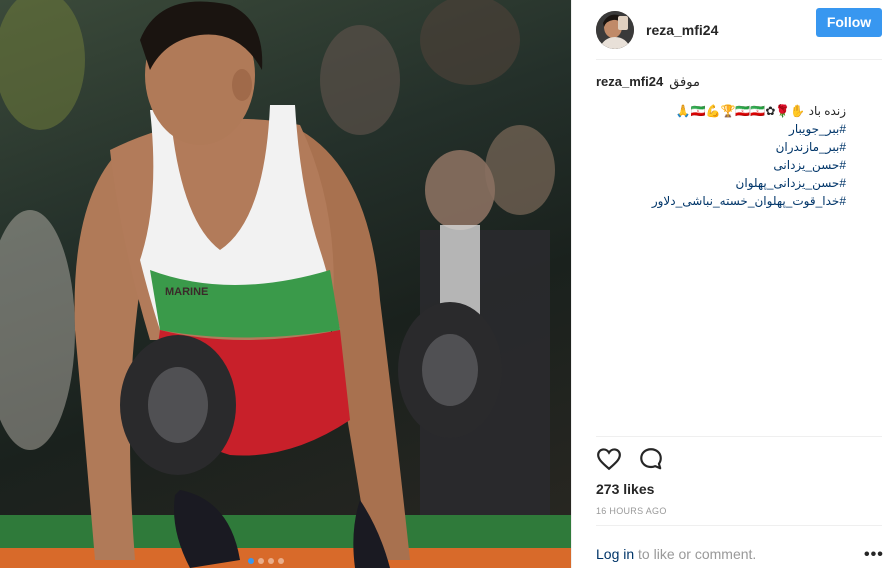 The width and height of the screenshot is (889, 568). What do you see at coordinates (615, 554) in the screenshot?
I see `login-link: Log in` at bounding box center [615, 554].